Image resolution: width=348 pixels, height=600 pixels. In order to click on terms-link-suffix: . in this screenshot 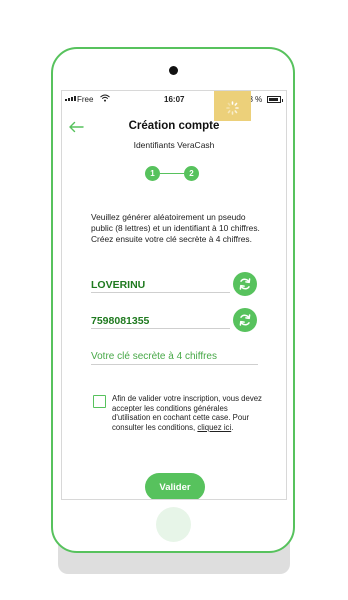, I will do `click(232, 427)`.